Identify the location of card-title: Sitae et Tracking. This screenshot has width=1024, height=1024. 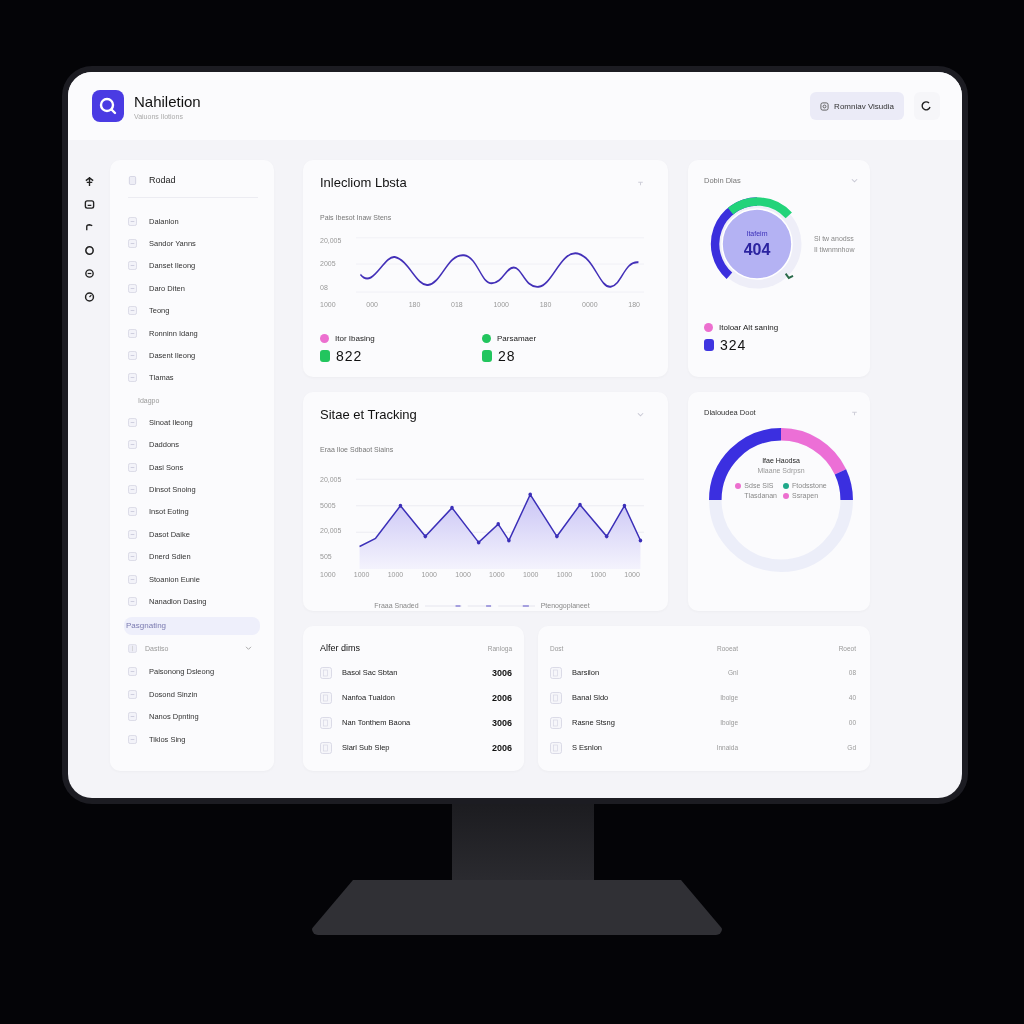
(368, 414).